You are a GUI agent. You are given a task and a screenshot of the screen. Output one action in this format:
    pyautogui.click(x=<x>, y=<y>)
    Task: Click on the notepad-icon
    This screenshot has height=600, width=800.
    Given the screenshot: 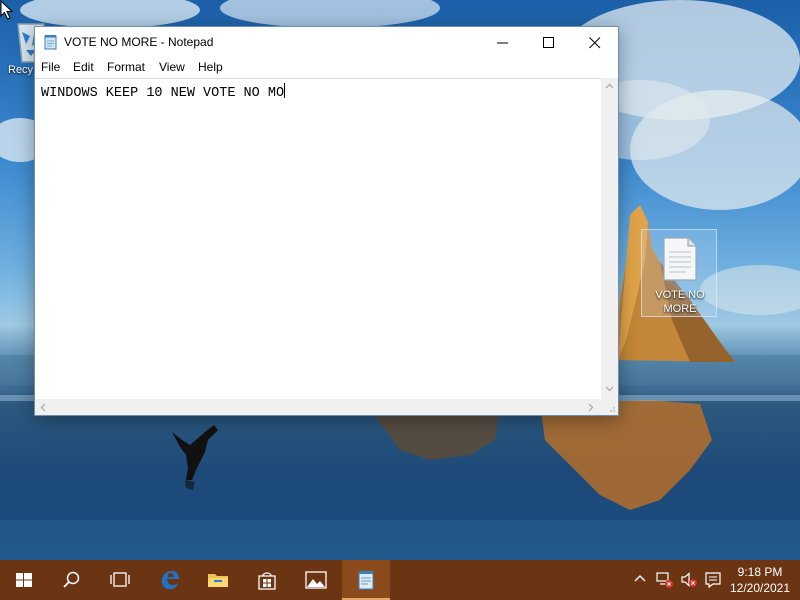 What is the action you would take?
    pyautogui.click(x=366, y=580)
    